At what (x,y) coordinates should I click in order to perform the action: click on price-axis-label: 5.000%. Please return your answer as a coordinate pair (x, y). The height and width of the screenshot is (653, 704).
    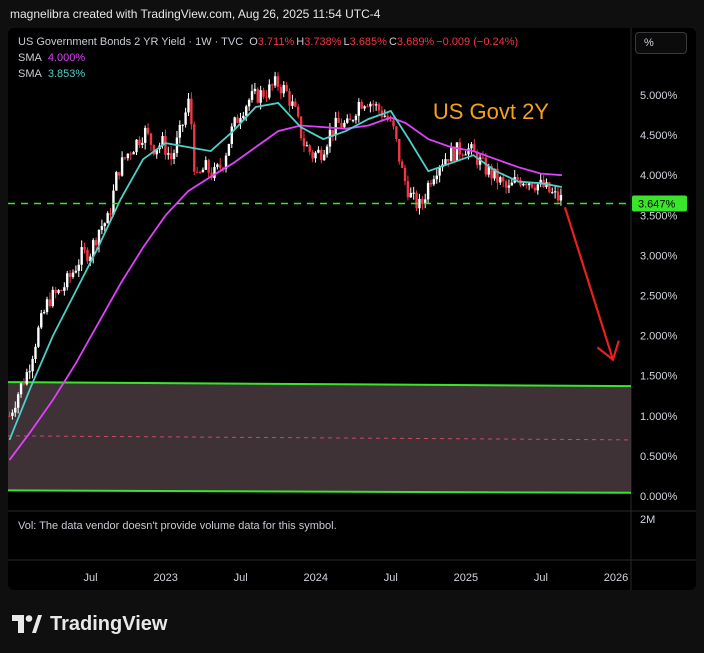
    Looking at the image, I should click on (659, 96).